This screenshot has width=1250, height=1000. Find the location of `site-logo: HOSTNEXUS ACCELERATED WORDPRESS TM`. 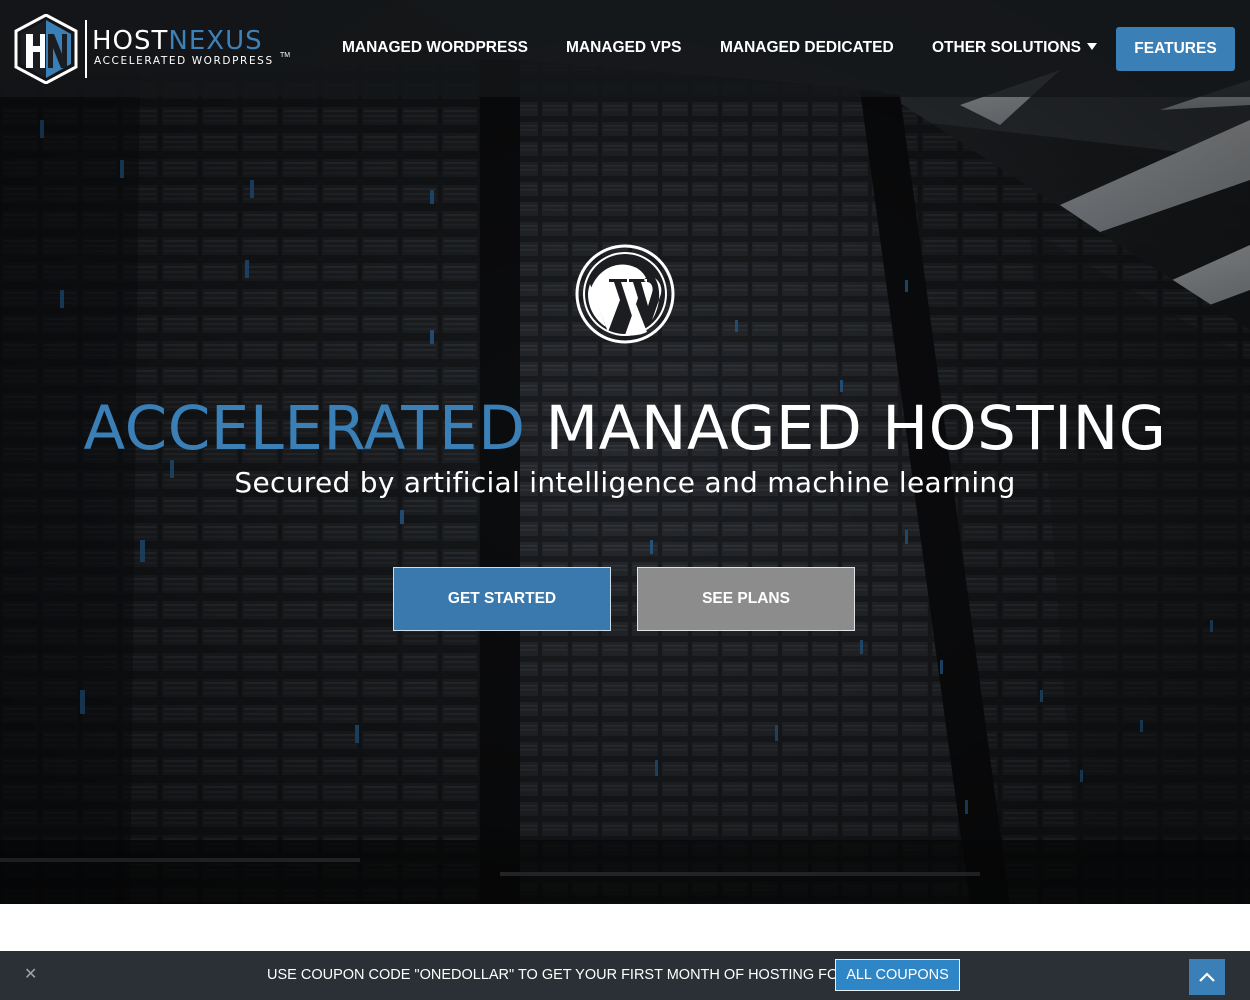

site-logo: HOSTNEXUS ACCELERATED WORDPRESS TM is located at coordinates (154, 49).